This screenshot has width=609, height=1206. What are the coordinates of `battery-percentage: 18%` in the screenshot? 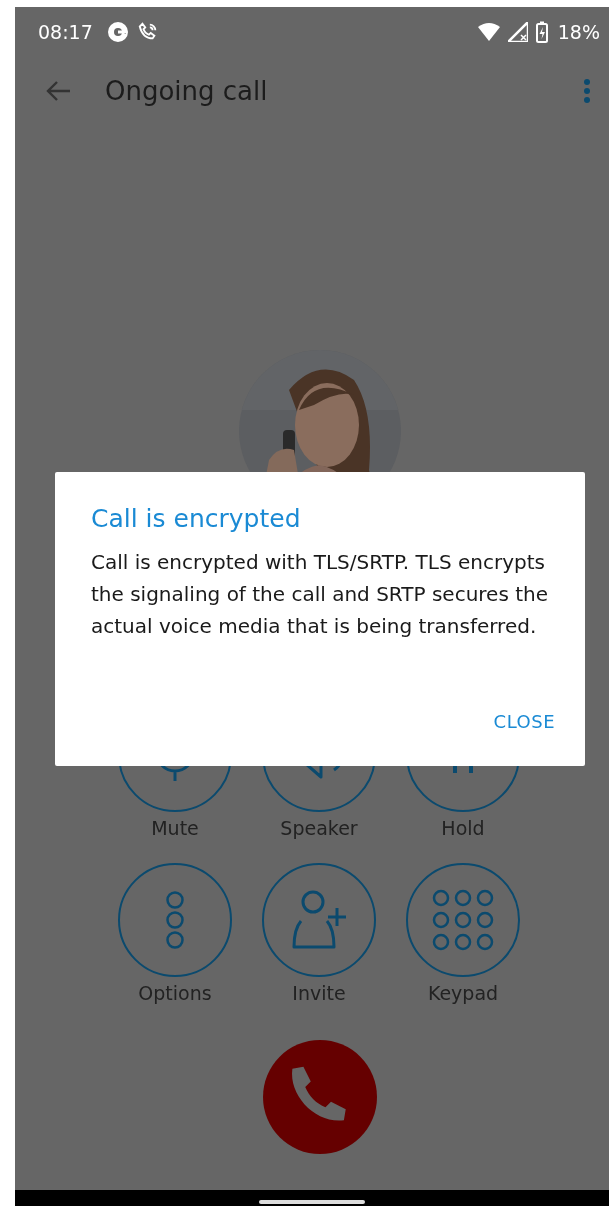 It's located at (578, 32).